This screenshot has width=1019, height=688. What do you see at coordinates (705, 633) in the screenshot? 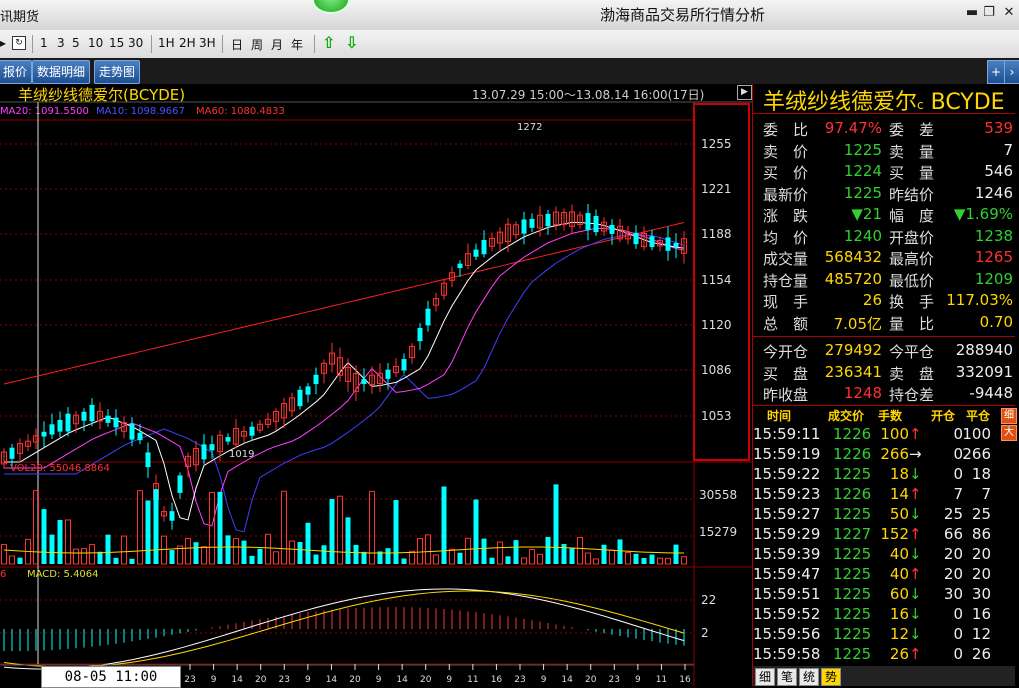
I see `macd-label: 2` at bounding box center [705, 633].